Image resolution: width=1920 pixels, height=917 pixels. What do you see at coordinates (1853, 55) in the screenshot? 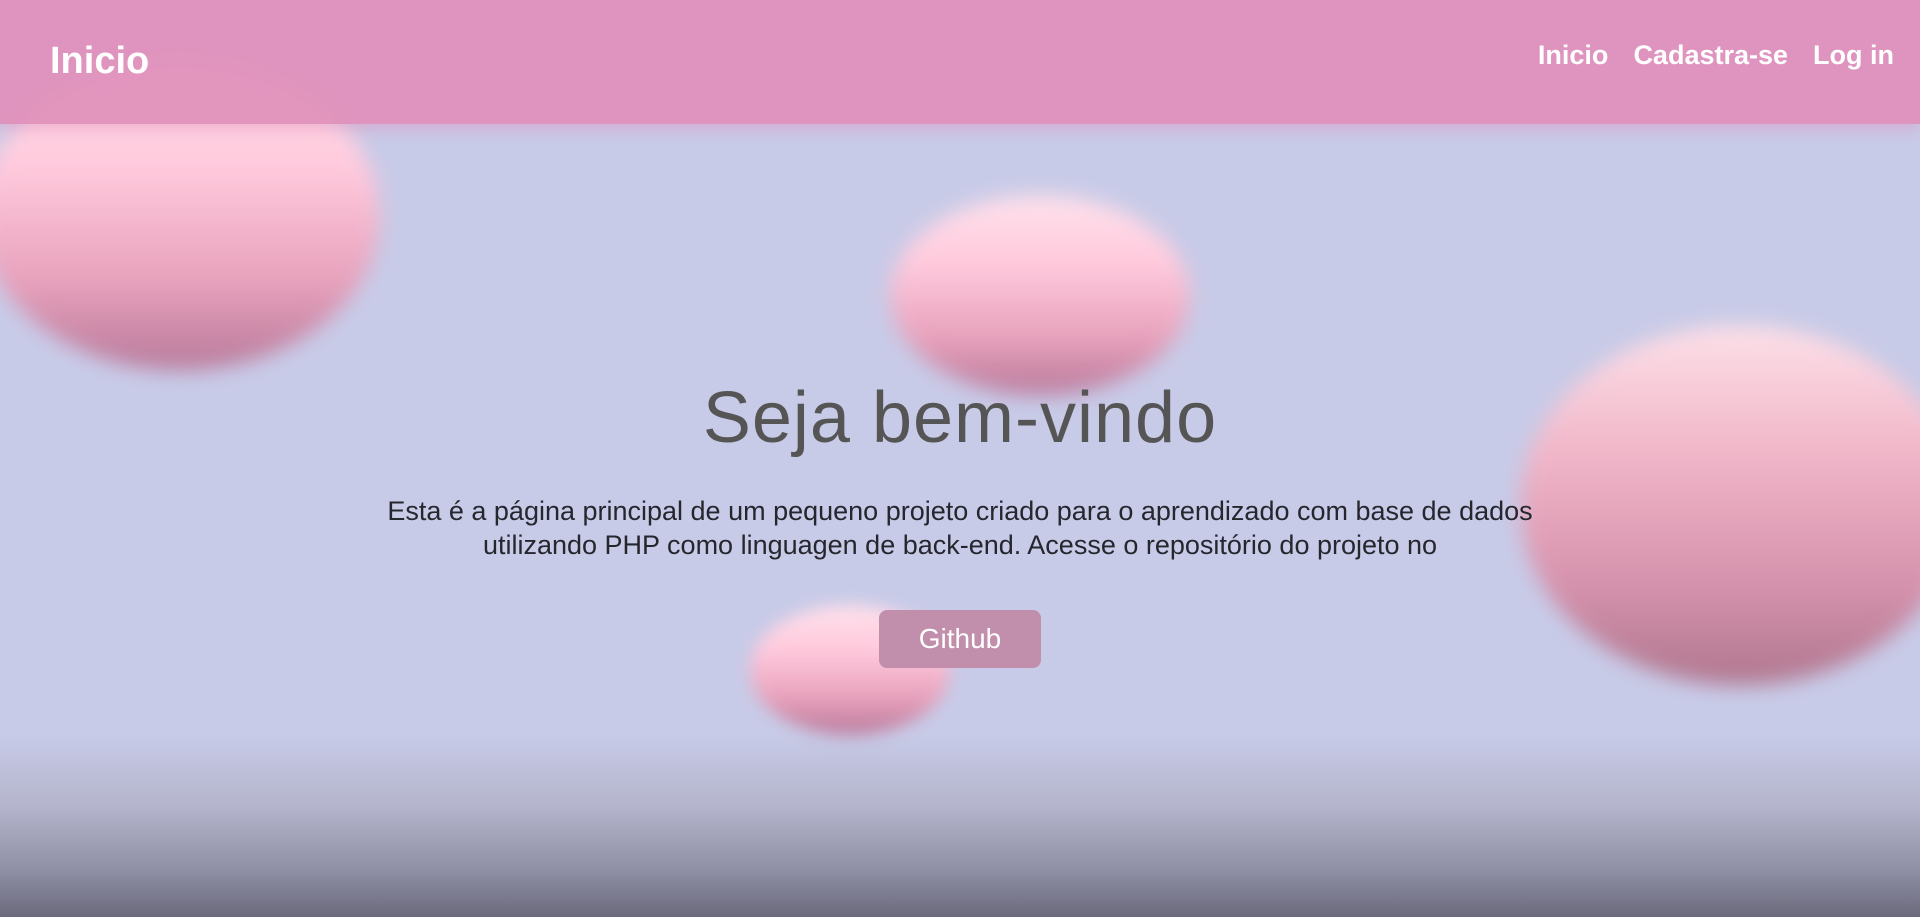
I see `nav-link-log-in: Log in` at bounding box center [1853, 55].